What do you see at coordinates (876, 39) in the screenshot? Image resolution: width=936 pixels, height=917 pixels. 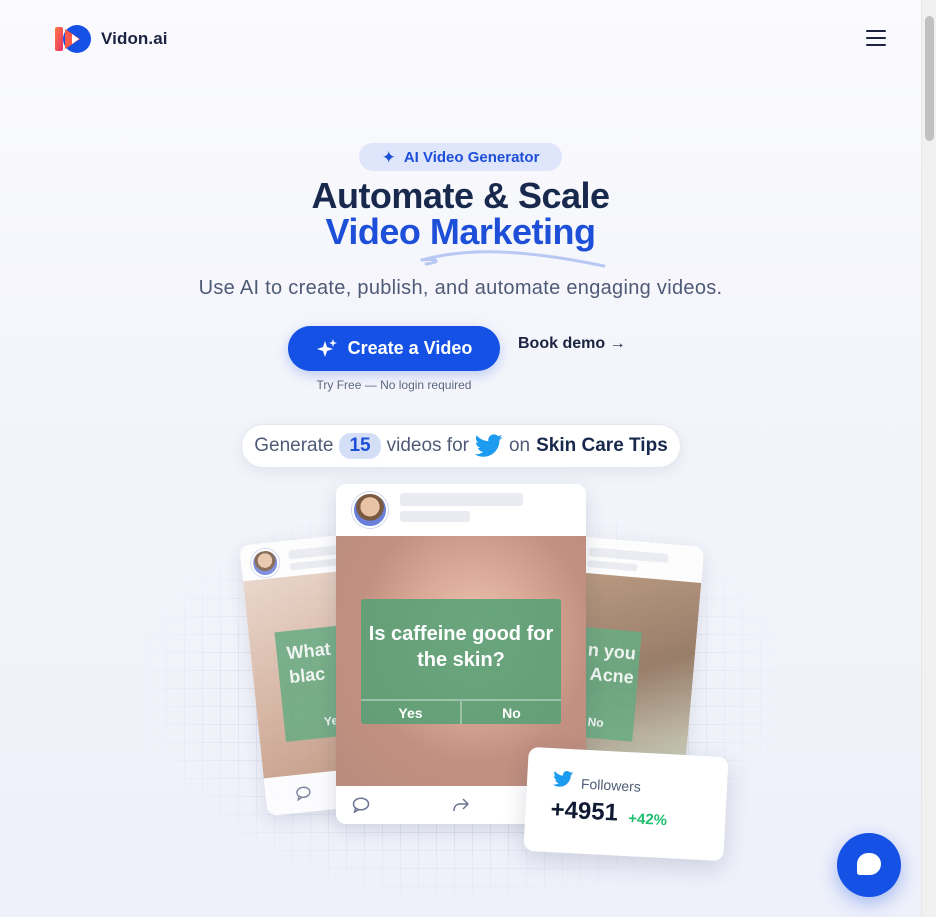 I see `hamburger-menu-icon` at bounding box center [876, 39].